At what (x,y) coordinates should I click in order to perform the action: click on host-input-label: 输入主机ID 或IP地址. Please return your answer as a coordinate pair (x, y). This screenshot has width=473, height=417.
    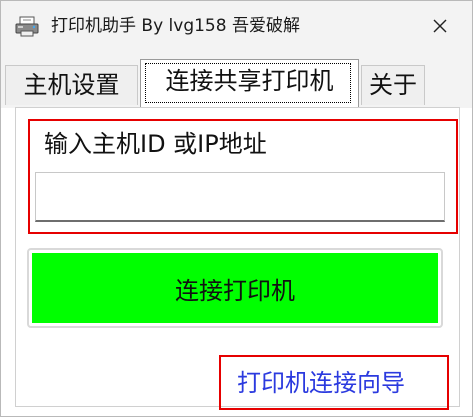
    Looking at the image, I should click on (155, 144).